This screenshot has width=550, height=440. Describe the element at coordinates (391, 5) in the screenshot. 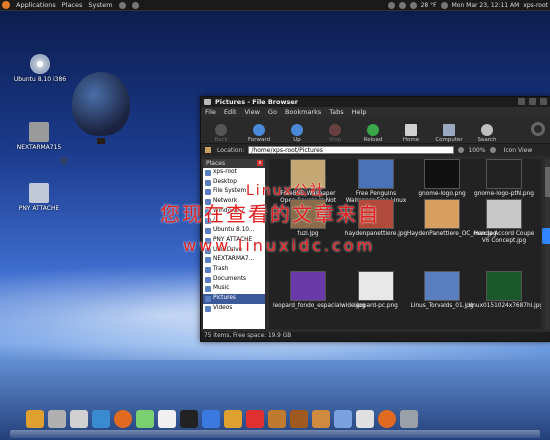

I see `network-icon` at that location.